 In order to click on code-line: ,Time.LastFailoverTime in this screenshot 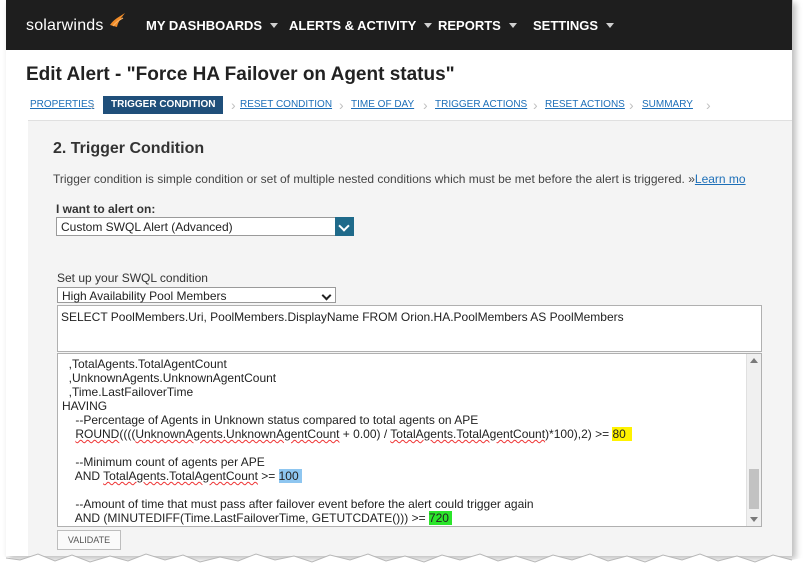, I will do `click(131, 392)`.